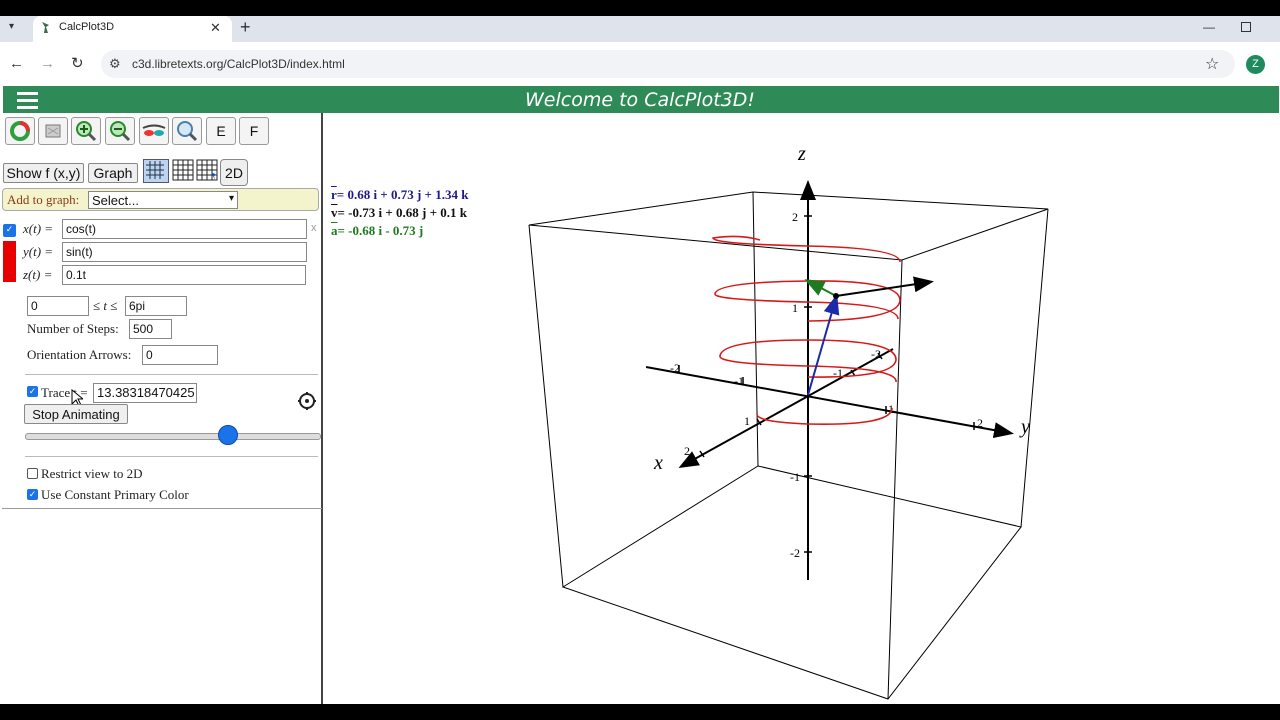 The height and width of the screenshot is (720, 1280). I want to click on zoom-in-icon, so click(86, 131).